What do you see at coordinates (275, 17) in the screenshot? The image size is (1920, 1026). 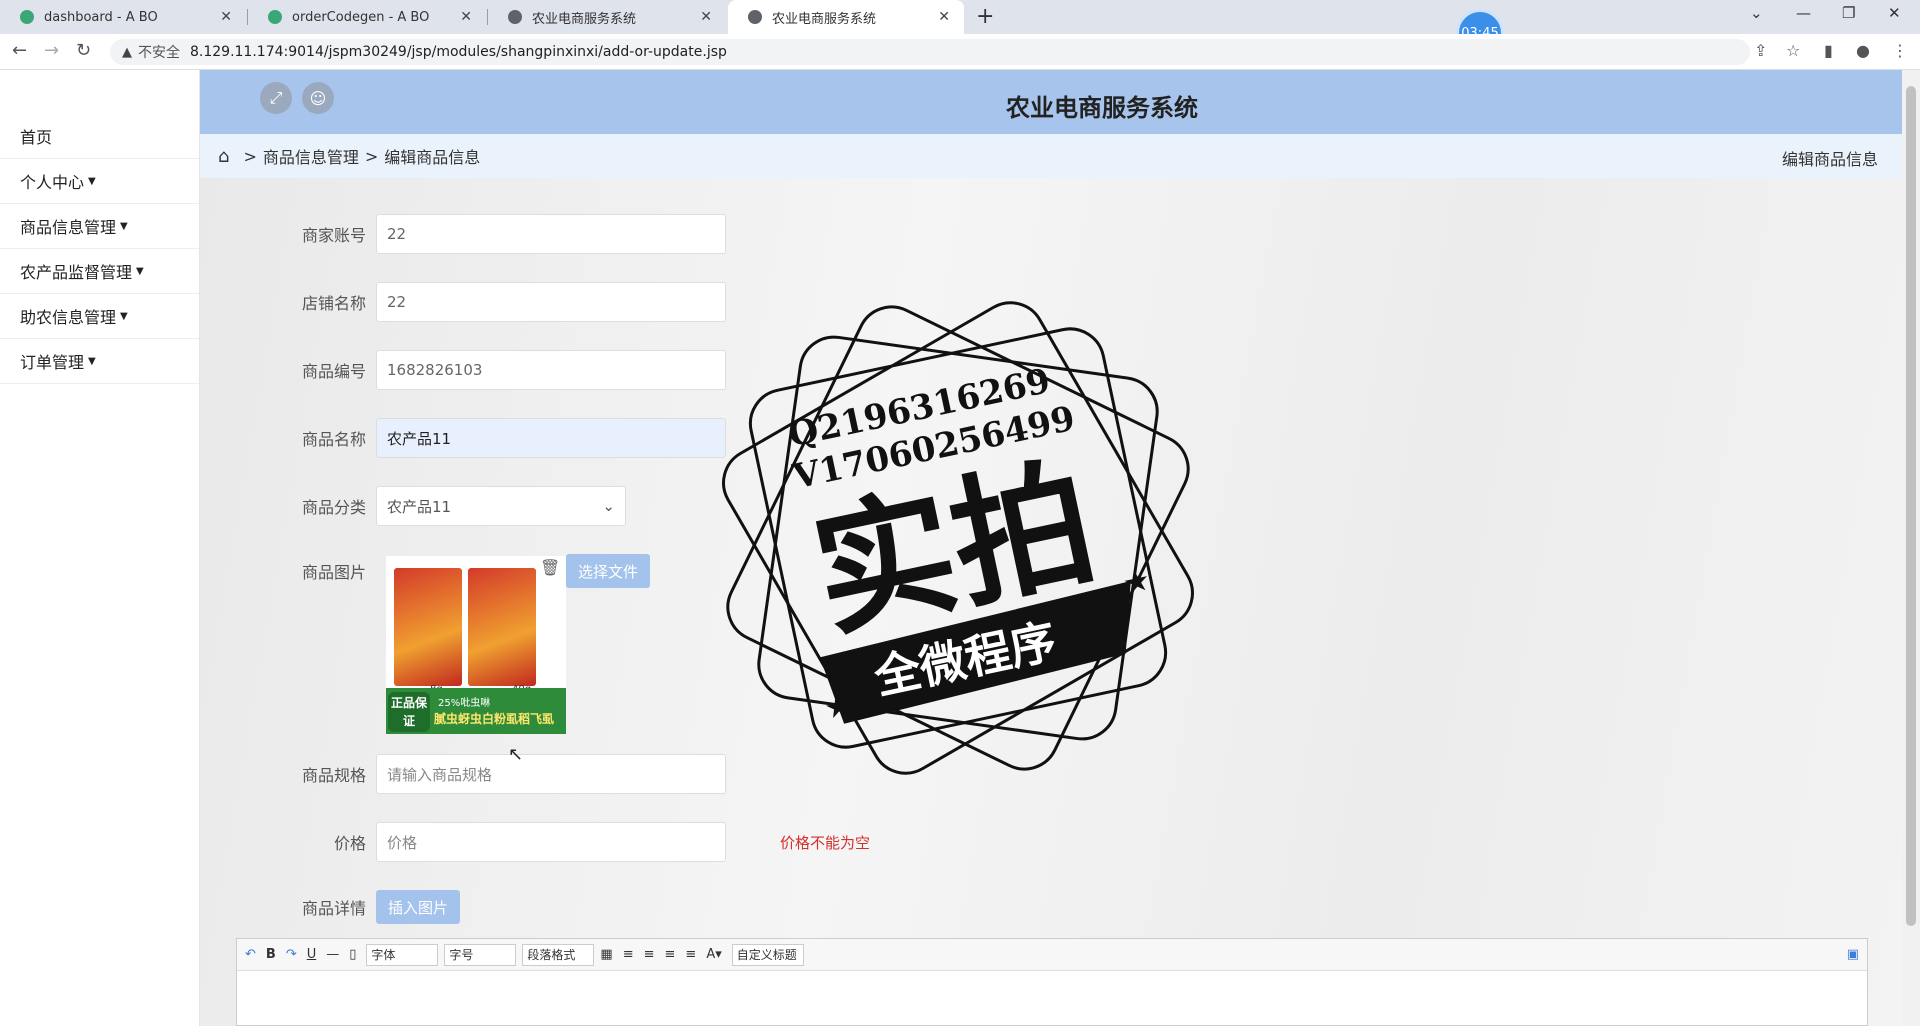 I see `vue-favicon-icon` at bounding box center [275, 17].